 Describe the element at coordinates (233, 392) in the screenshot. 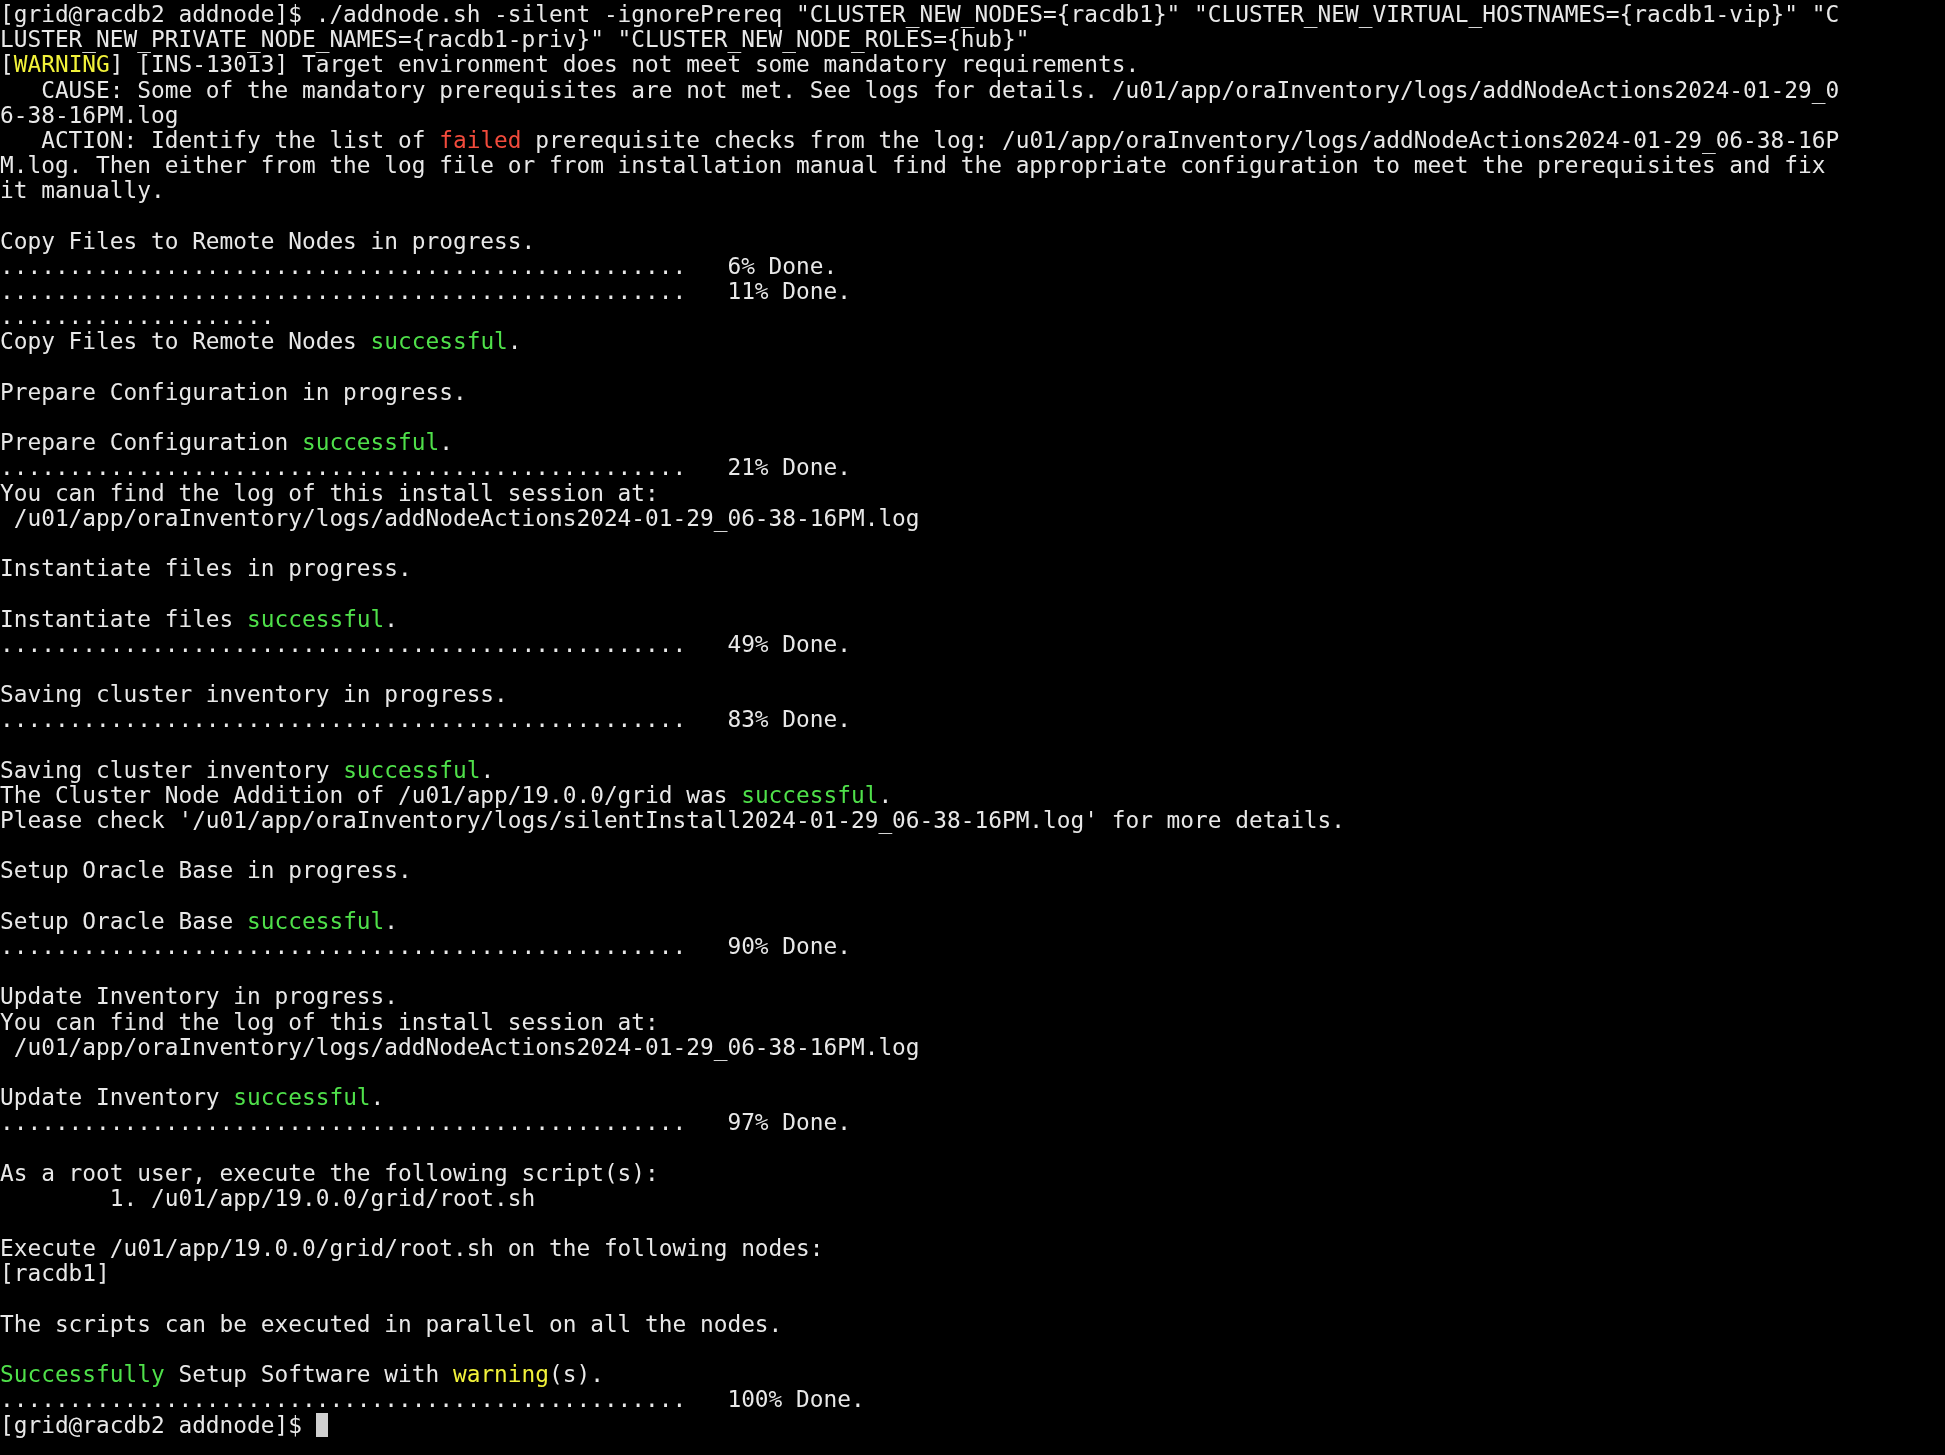

I see `terminal-line: Prepare Configuration in progress.` at that location.